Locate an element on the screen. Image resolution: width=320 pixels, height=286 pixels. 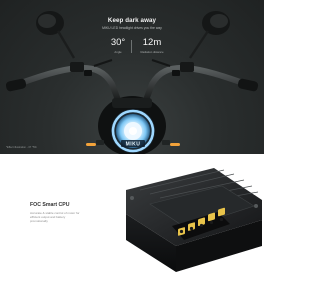
stat-distance: 12m Radiation distance is located at coordinates (152, 46).